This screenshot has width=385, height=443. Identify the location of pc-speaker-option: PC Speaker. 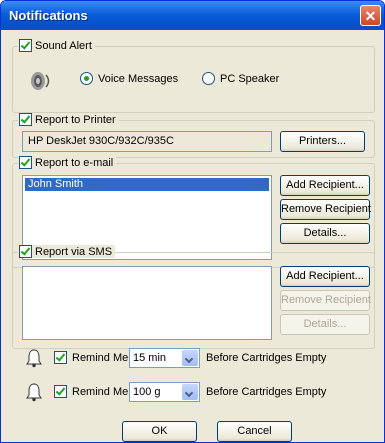
(240, 78).